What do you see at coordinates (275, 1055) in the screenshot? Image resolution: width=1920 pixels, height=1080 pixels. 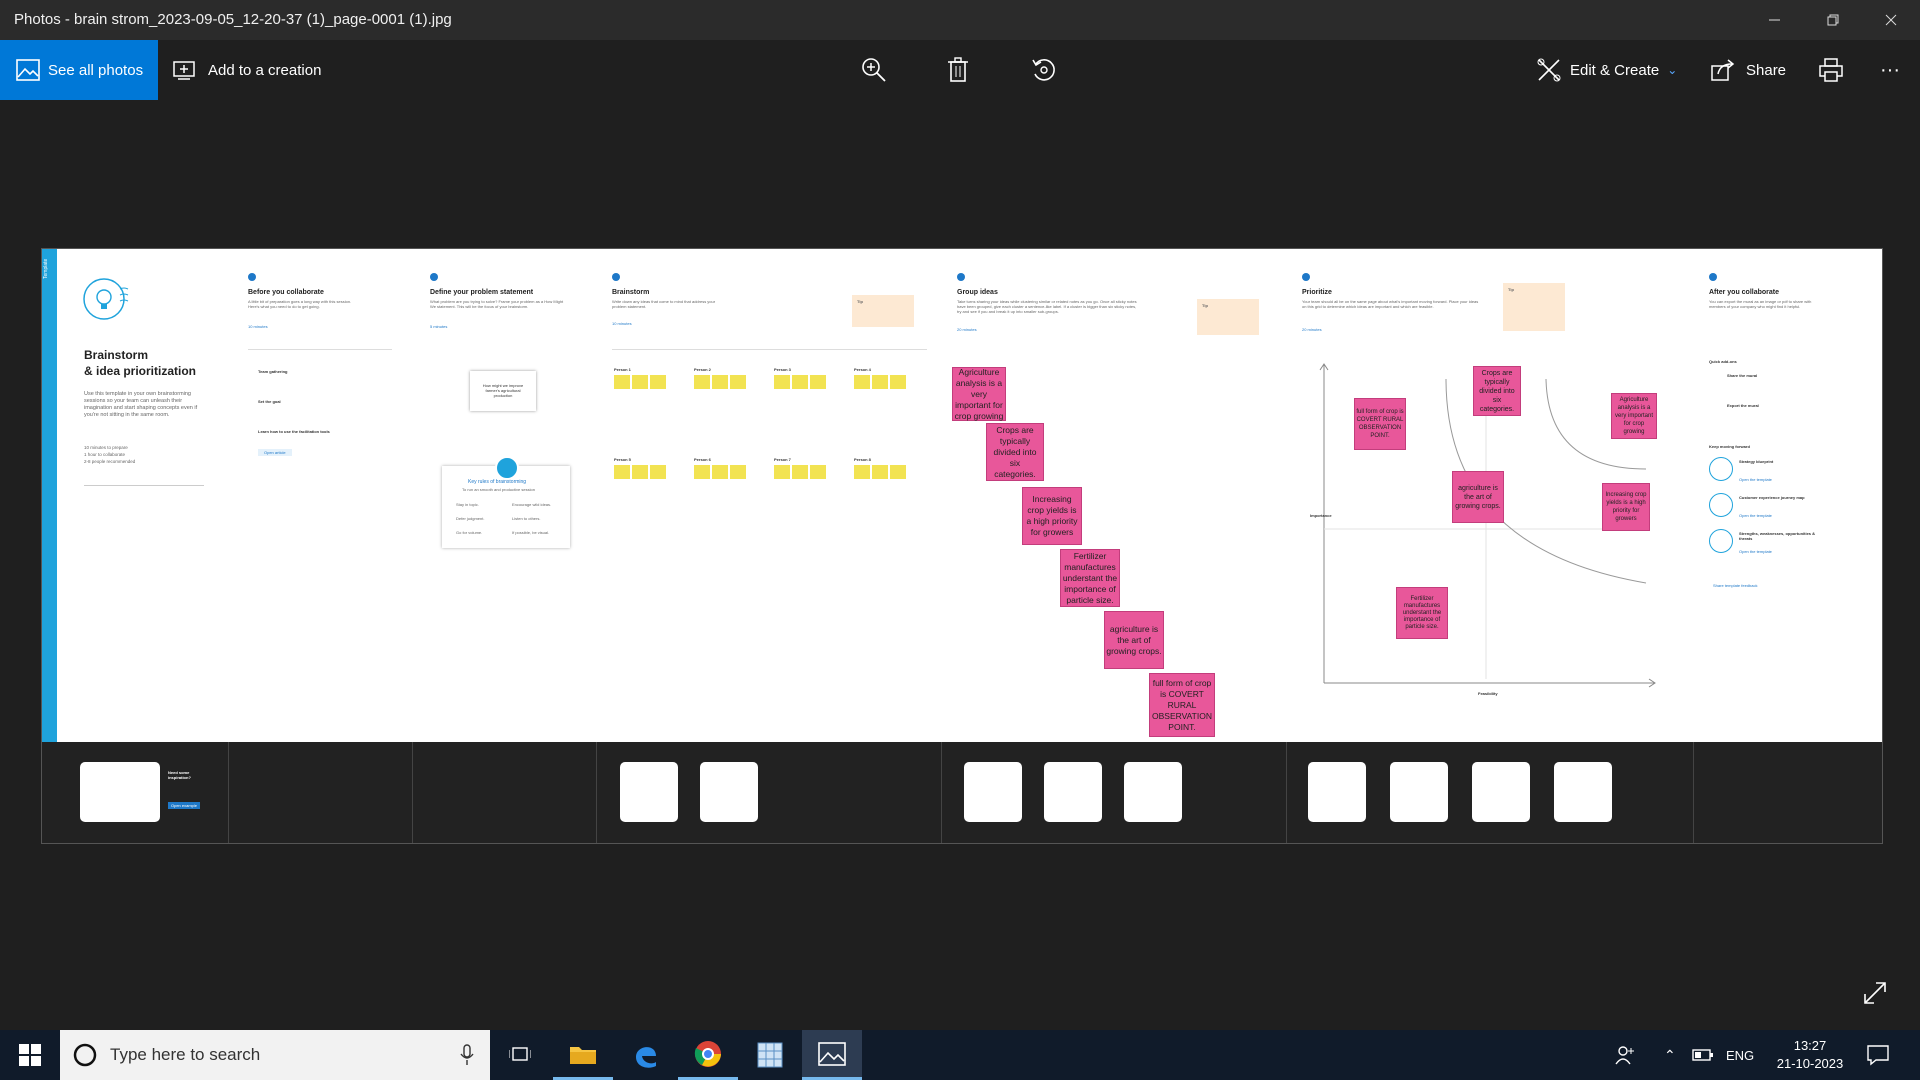 I see `taskbar-search-box: Type here to search` at bounding box center [275, 1055].